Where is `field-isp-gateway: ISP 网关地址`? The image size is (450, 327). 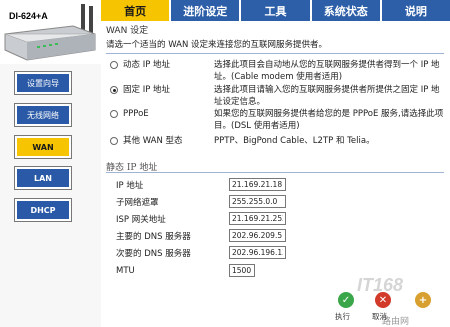 field-isp-gateway: ISP 网关地址 is located at coordinates (276, 218).